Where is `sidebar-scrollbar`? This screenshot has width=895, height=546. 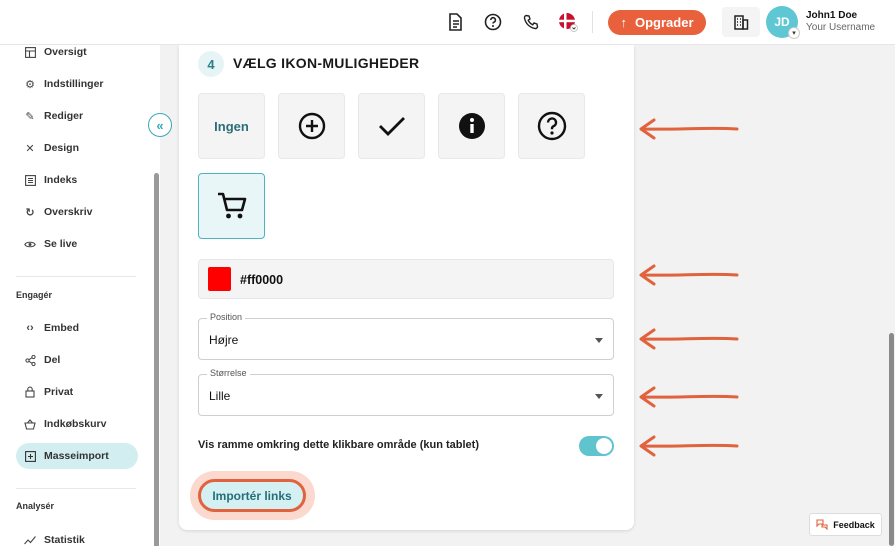
sidebar-scrollbar is located at coordinates (156, 359).